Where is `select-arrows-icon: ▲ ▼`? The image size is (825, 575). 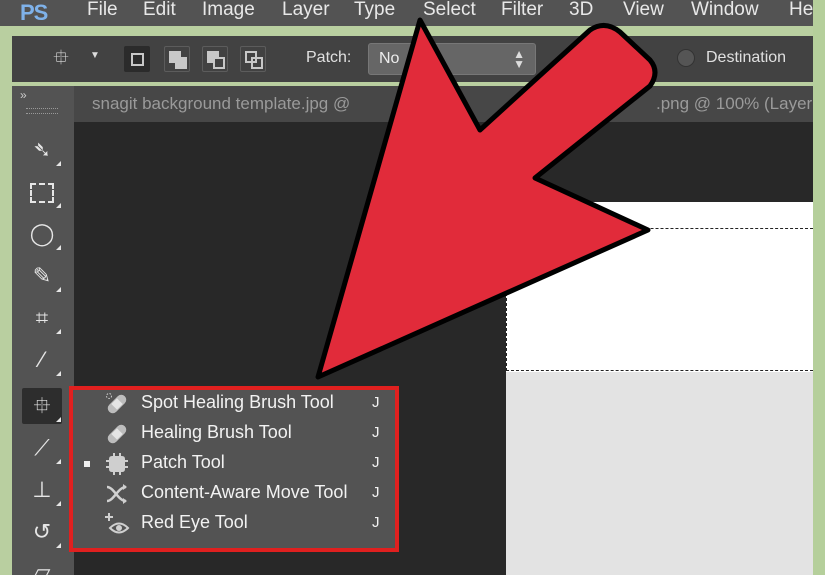
select-arrows-icon: ▲ ▼ is located at coordinates (519, 59).